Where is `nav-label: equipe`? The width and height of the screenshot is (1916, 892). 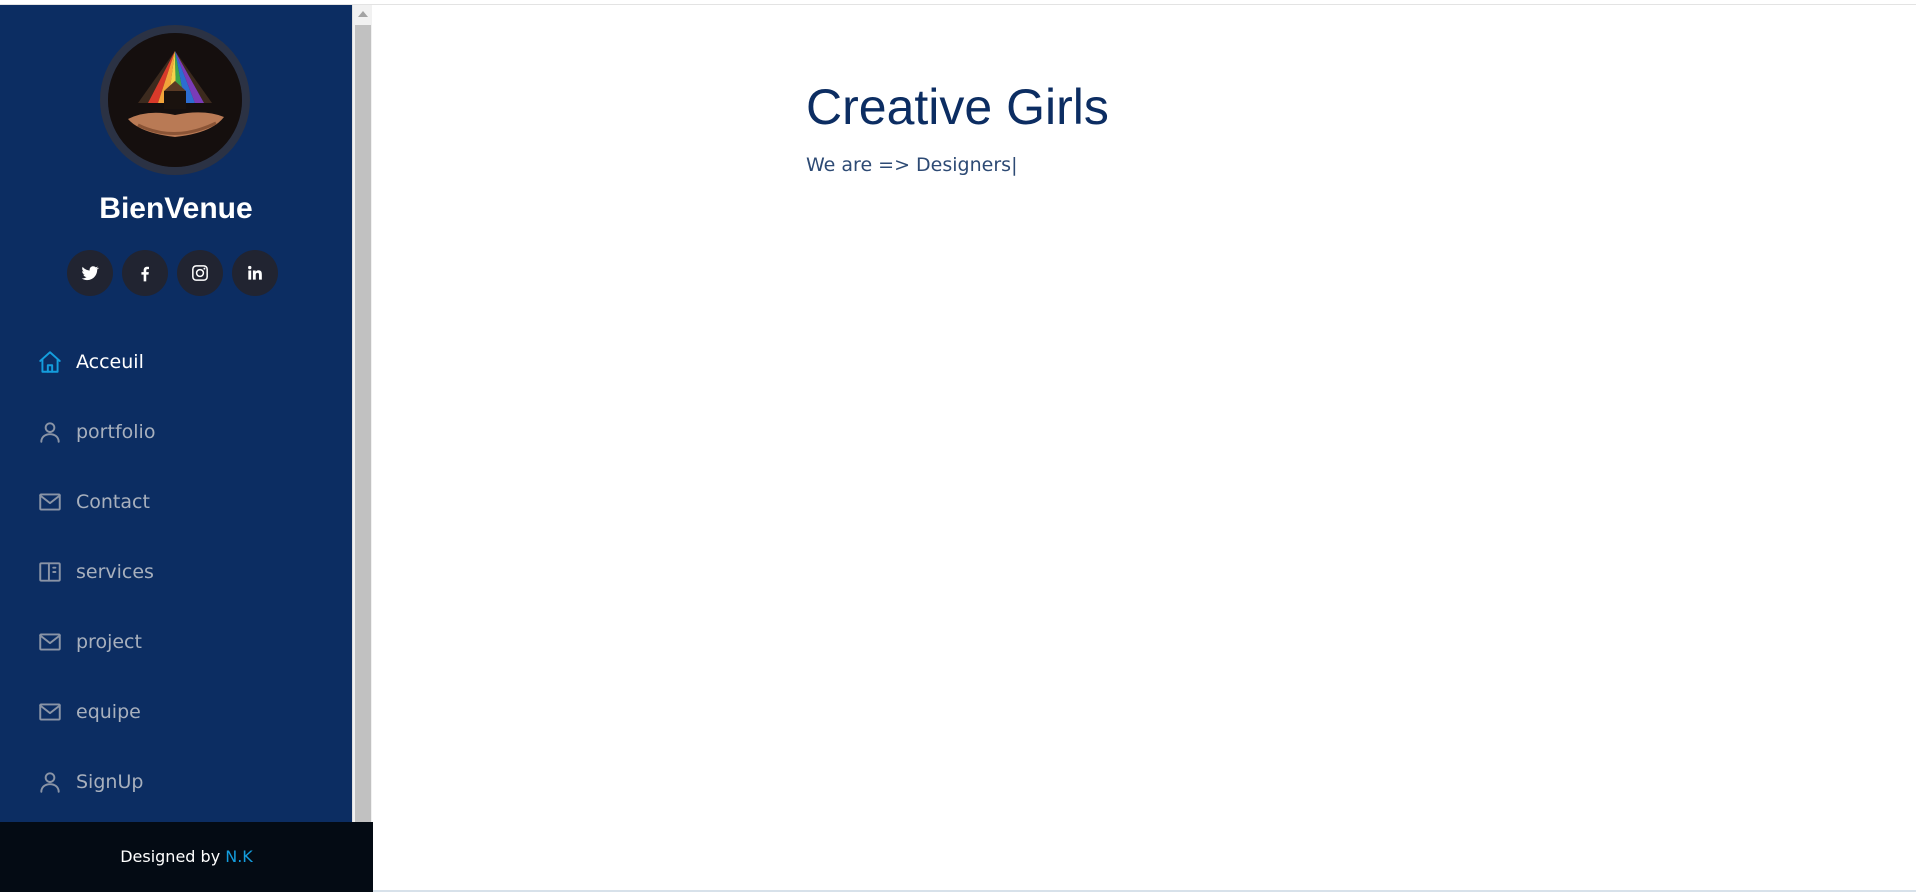 nav-label: equipe is located at coordinates (108, 712).